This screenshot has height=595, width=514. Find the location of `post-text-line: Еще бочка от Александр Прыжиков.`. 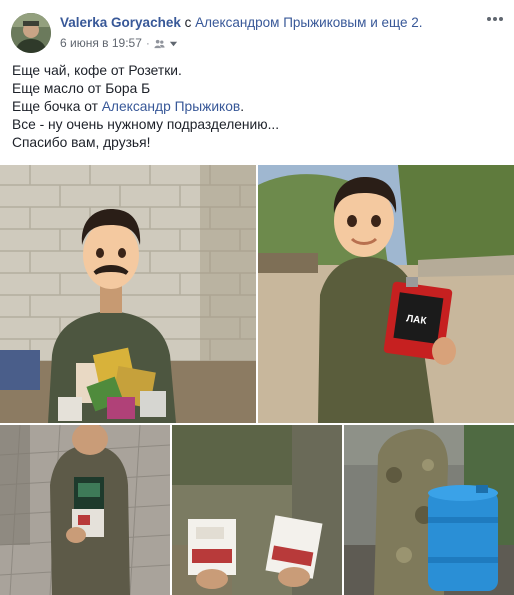

post-text-line: Еще бочка от Александр Прыжиков. is located at coordinates (257, 107).